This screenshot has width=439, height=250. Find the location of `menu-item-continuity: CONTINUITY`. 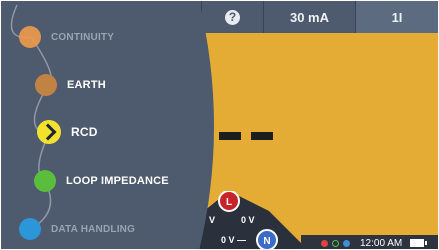

menu-item-continuity: CONTINUITY is located at coordinates (66, 37).